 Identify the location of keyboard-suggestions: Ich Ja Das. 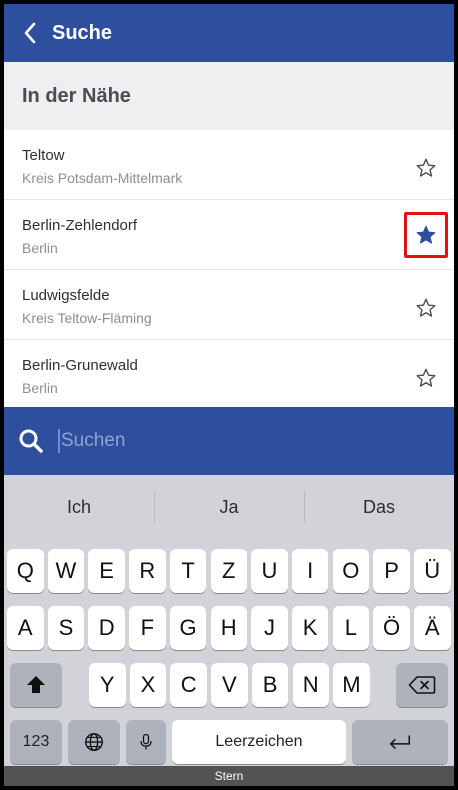
(229, 507).